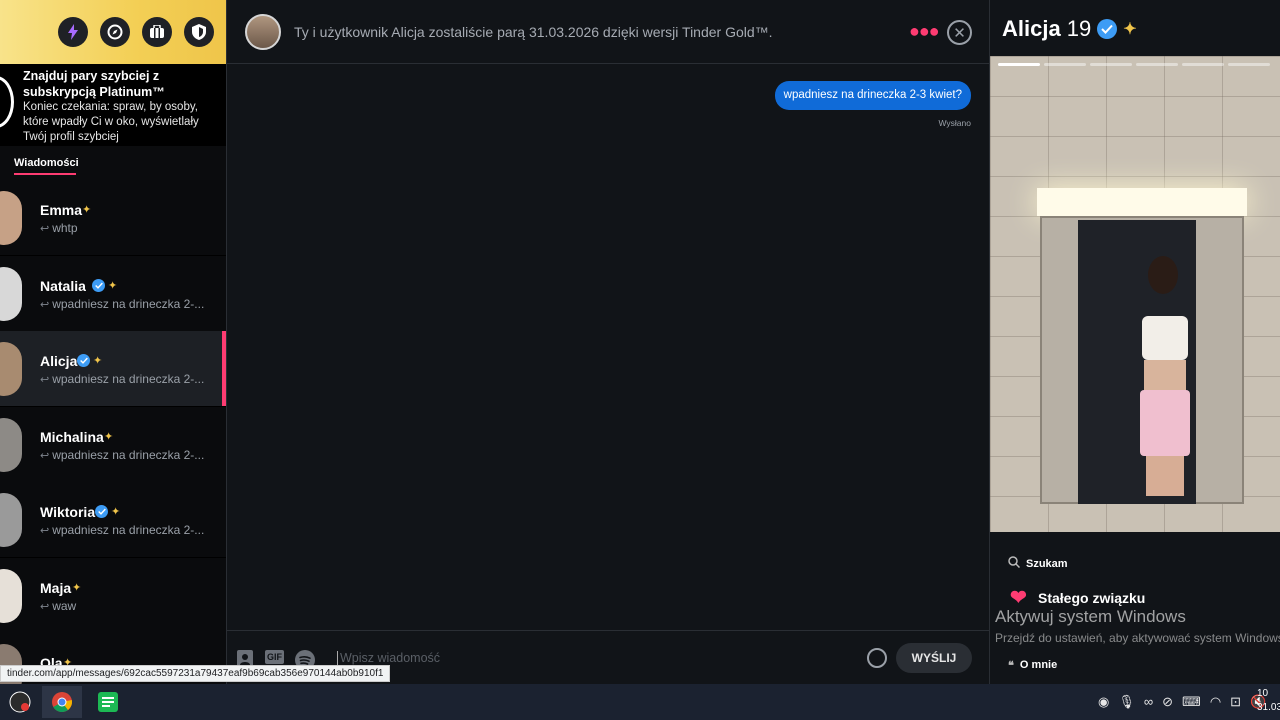 The width and height of the screenshot is (1280, 720). I want to click on taskbar-app-green, so click(108, 702).